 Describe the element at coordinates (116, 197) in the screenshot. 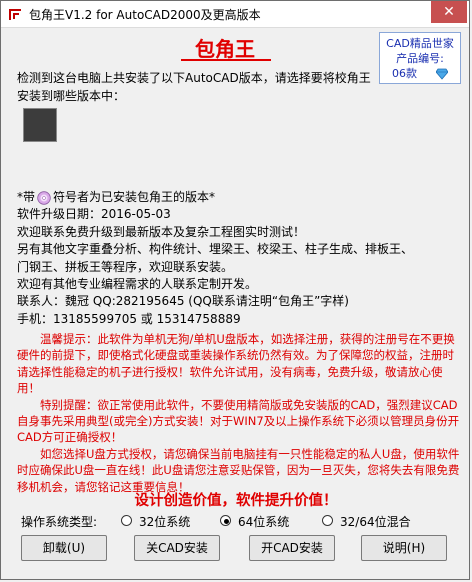

I see `installed-legend: *带 符号者为已安装包角王的版本*` at that location.